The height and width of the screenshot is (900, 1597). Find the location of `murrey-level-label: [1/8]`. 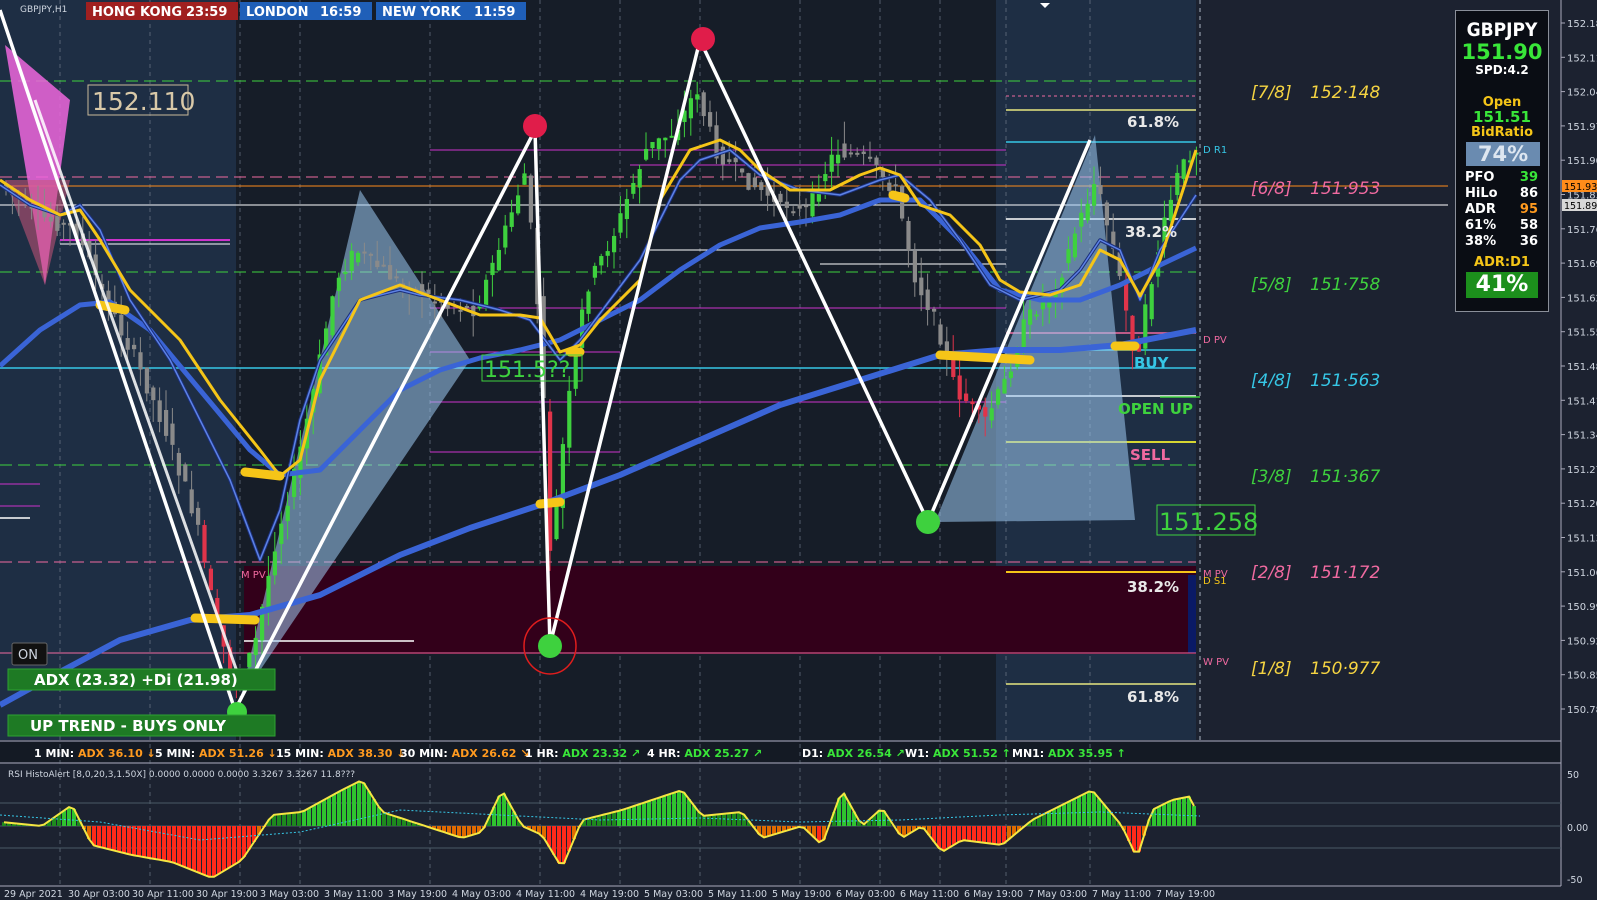

murrey-level-label: [1/8] is located at coordinates (1271, 669).